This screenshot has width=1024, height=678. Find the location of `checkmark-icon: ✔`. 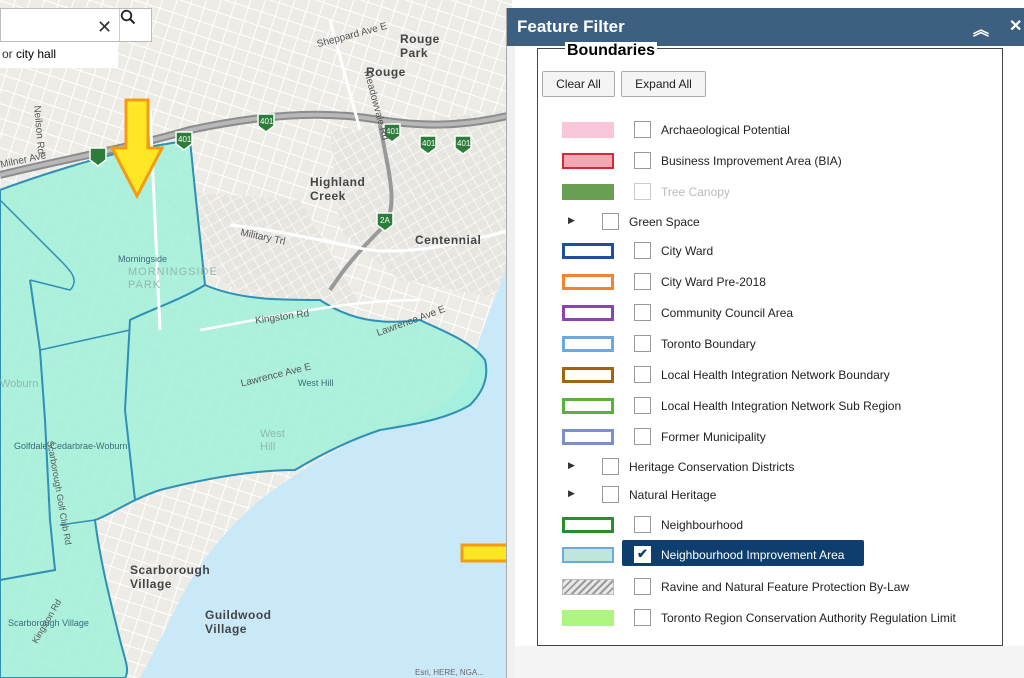

checkmark-icon: ✔ is located at coordinates (642, 553).